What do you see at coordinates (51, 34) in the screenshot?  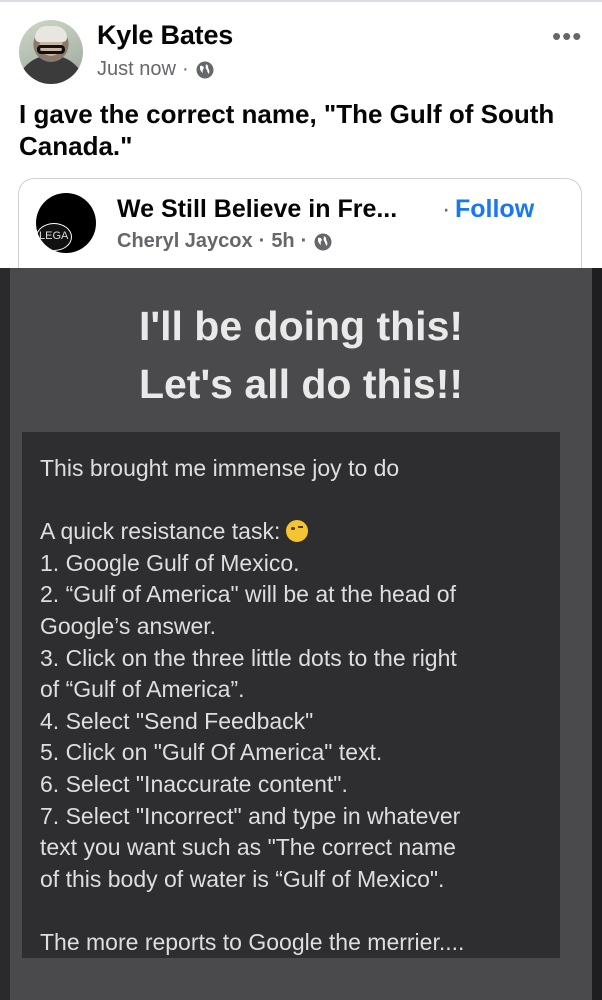 I see `avatar-hair` at bounding box center [51, 34].